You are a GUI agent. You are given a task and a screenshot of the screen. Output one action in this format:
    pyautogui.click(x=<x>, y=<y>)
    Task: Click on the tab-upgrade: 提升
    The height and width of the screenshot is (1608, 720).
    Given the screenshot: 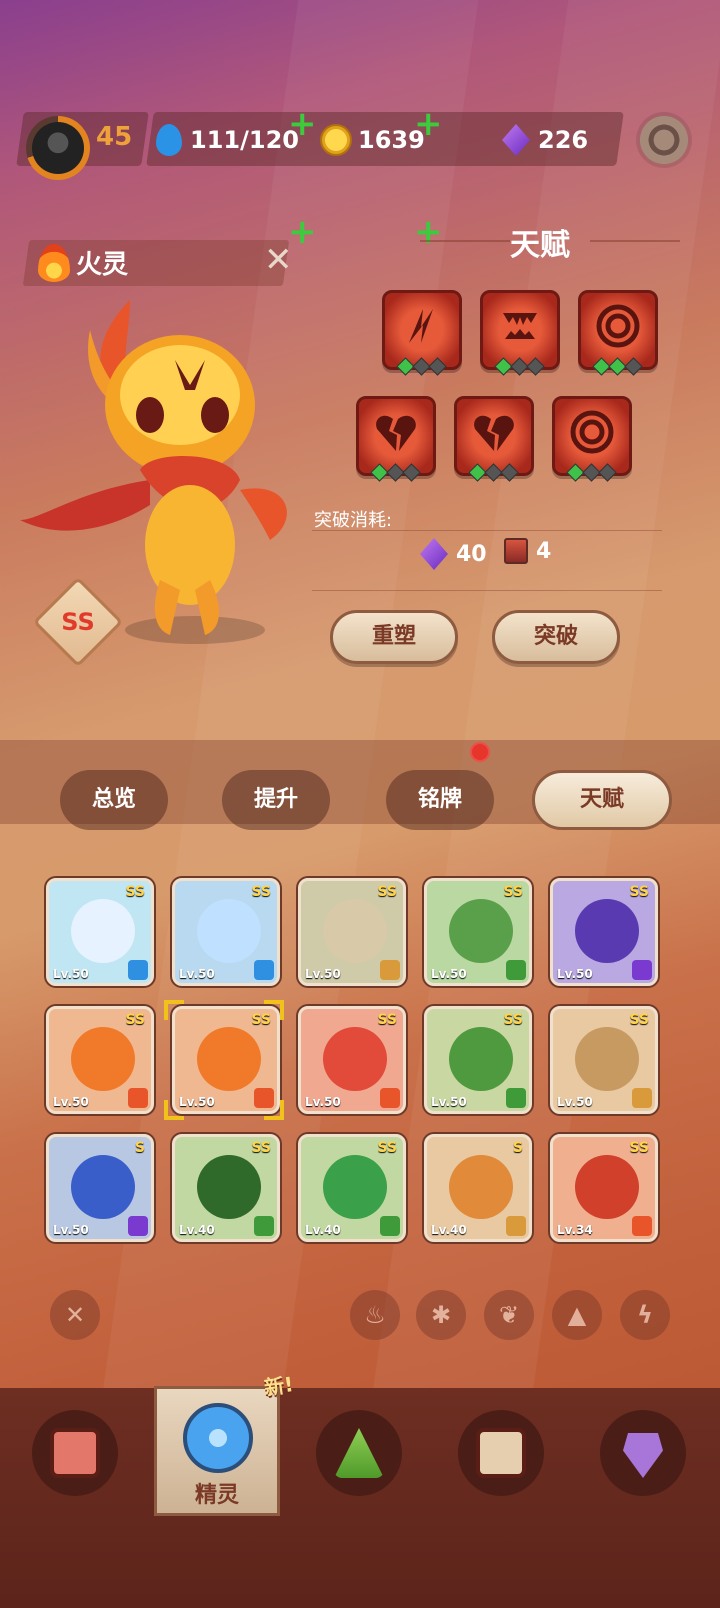 What is the action you would take?
    pyautogui.click(x=276, y=800)
    